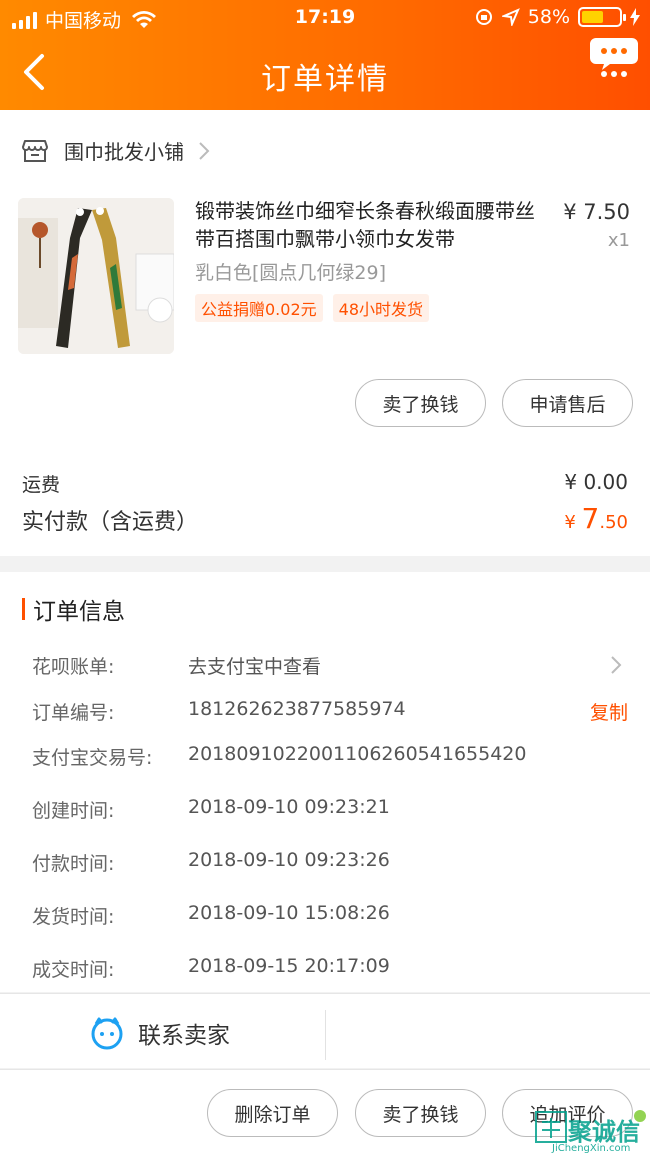 This screenshot has height=1156, width=650. I want to click on watermark-subtext: JiChengXin.com, so click(591, 1148).